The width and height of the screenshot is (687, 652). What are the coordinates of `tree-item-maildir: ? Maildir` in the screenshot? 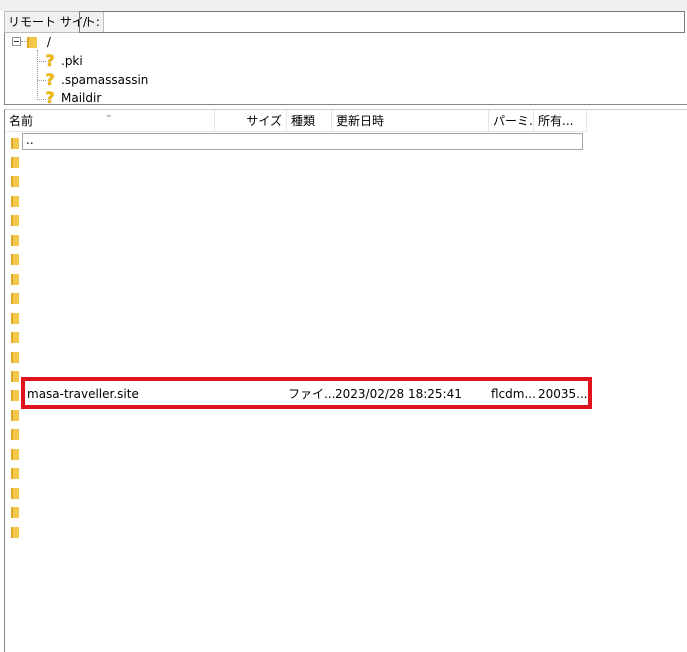 It's located at (113, 98).